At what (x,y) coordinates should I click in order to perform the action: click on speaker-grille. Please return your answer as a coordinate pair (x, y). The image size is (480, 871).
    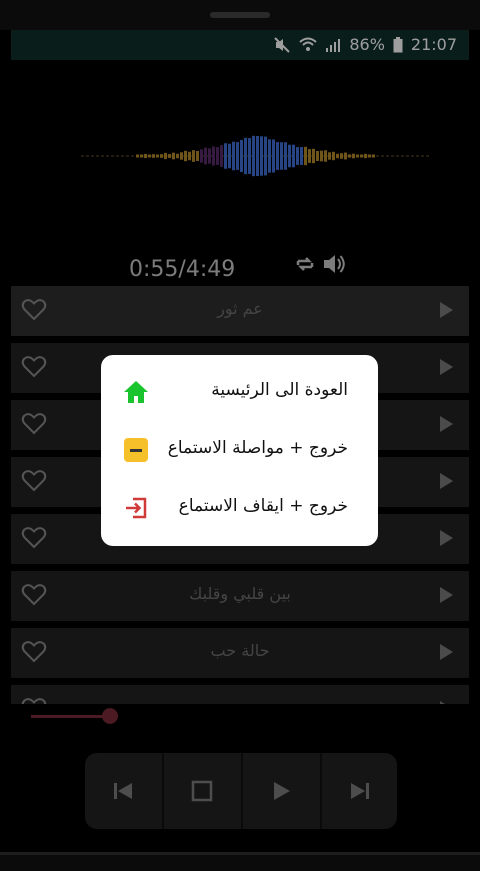
    Looking at the image, I should click on (240, 15).